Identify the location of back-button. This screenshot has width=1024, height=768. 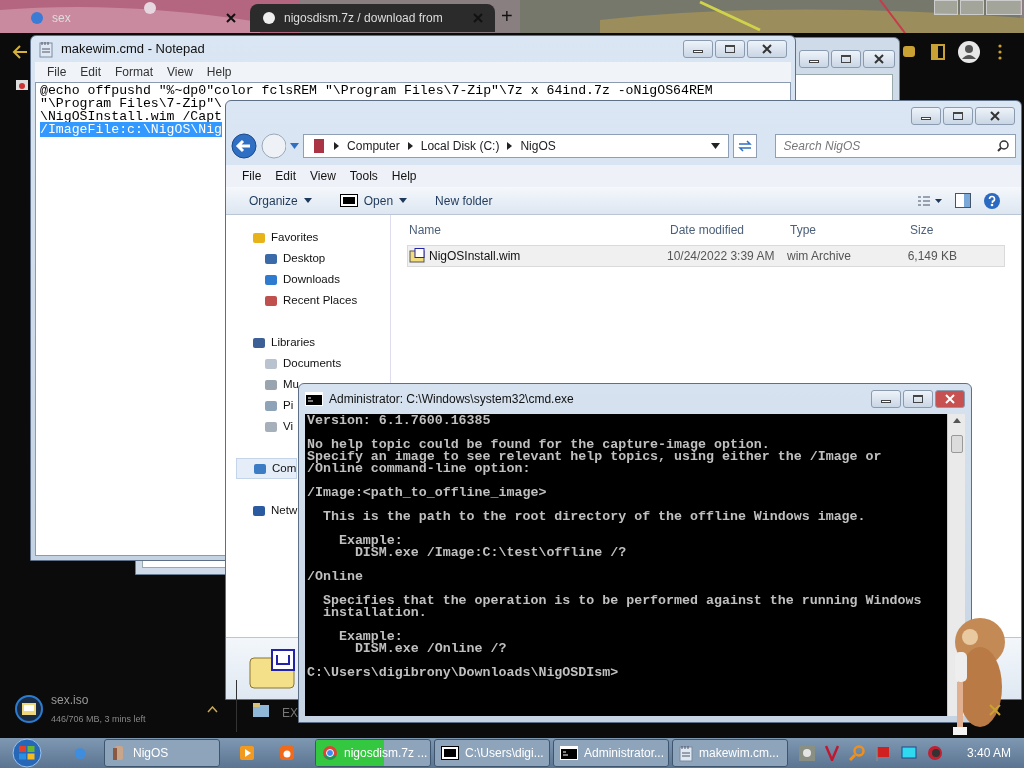
(244, 146).